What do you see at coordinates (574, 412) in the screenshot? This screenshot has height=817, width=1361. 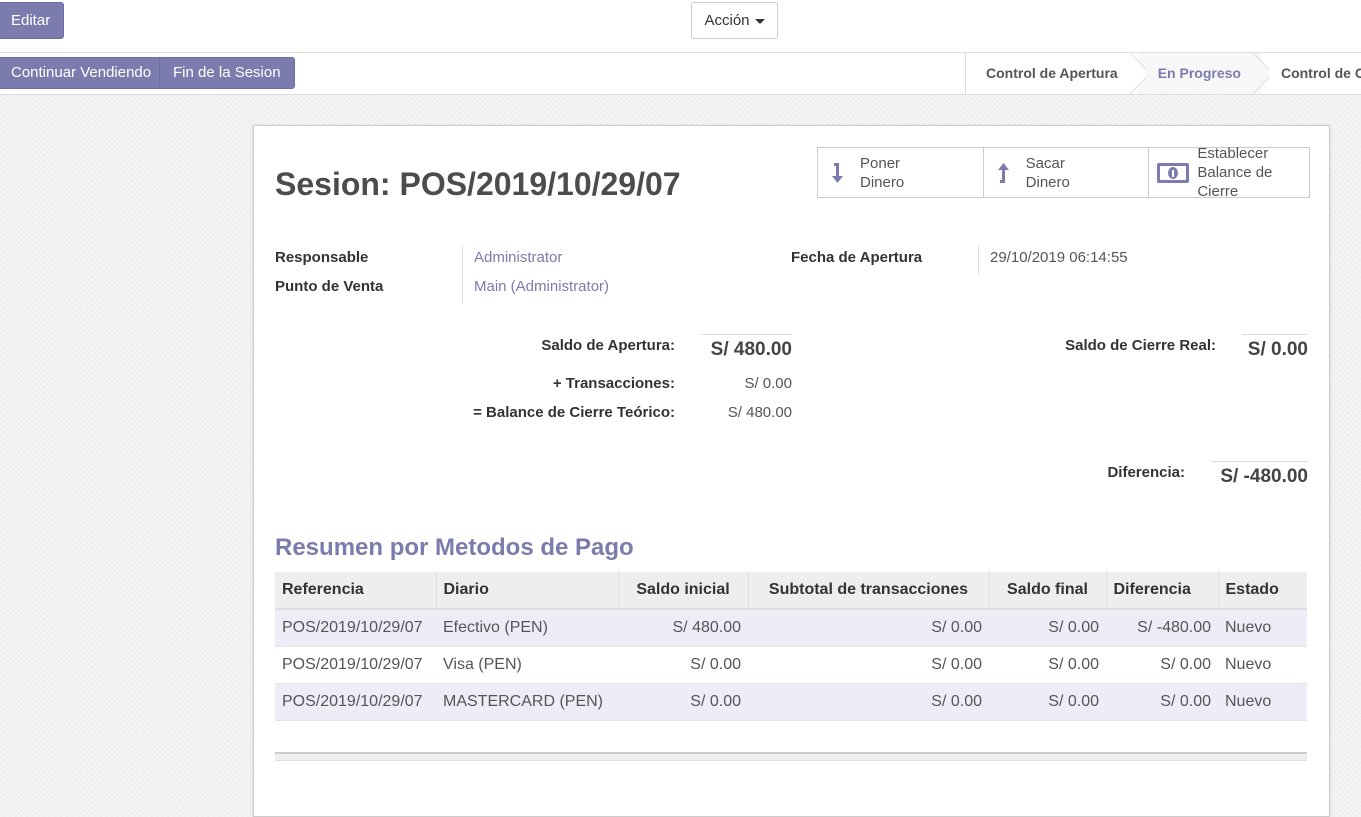 I see `theoretical-closing-label: = Balance de Cierre Teórico:` at bounding box center [574, 412].